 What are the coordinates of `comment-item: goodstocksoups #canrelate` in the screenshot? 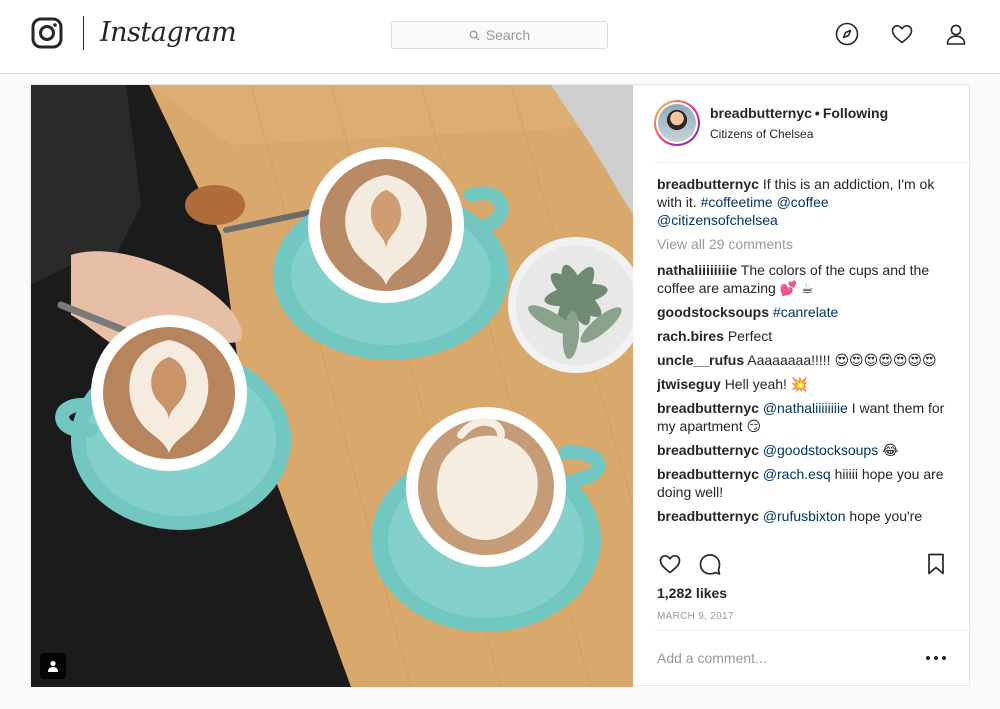 It's located at (804, 312).